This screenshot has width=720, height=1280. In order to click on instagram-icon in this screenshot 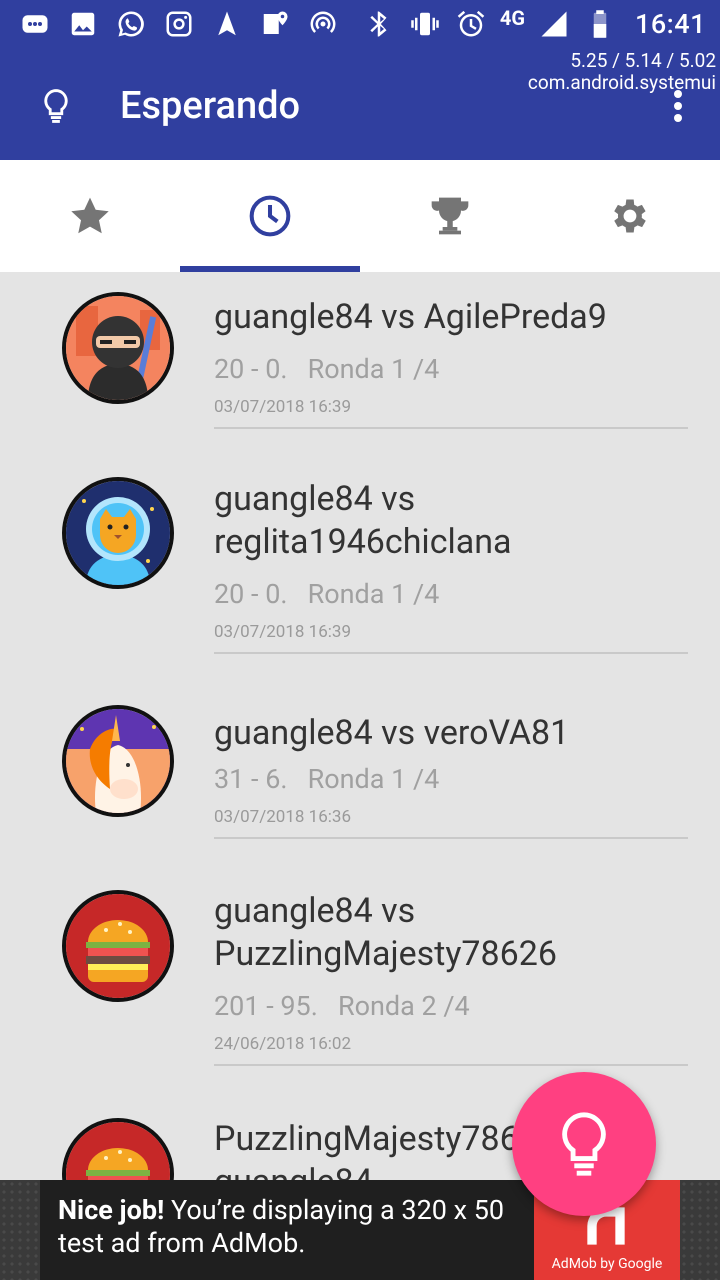, I will do `click(179, 24)`.